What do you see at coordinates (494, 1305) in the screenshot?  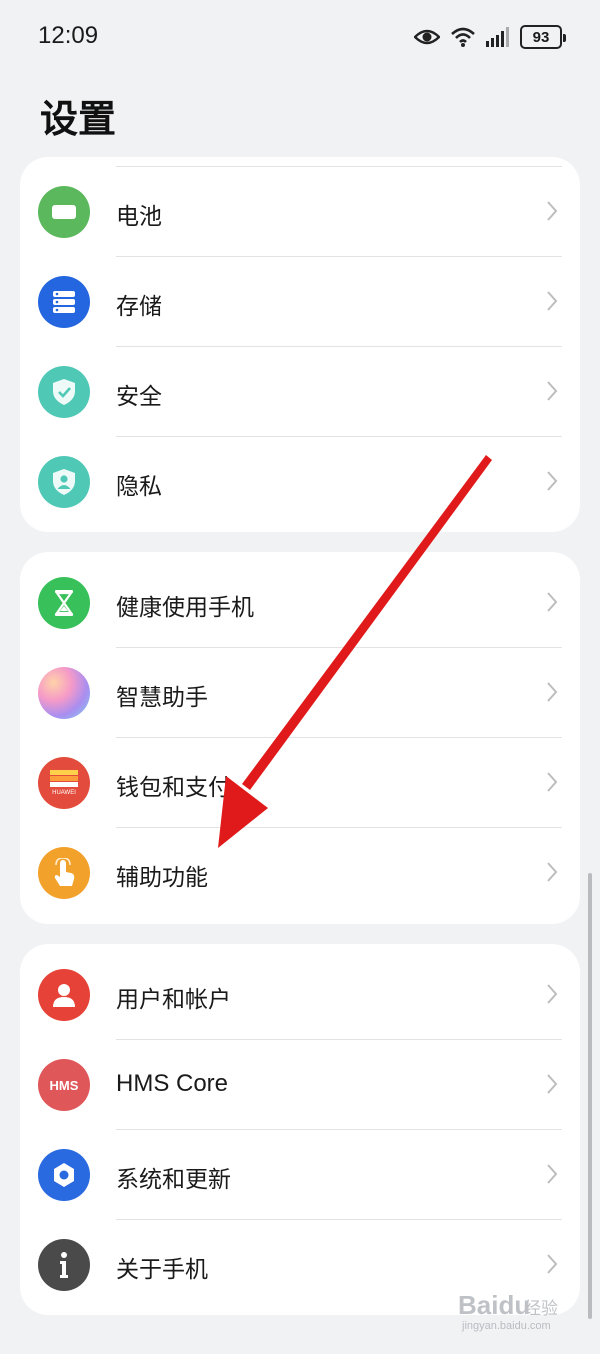 I see `watermark-logo: Baidu` at bounding box center [494, 1305].